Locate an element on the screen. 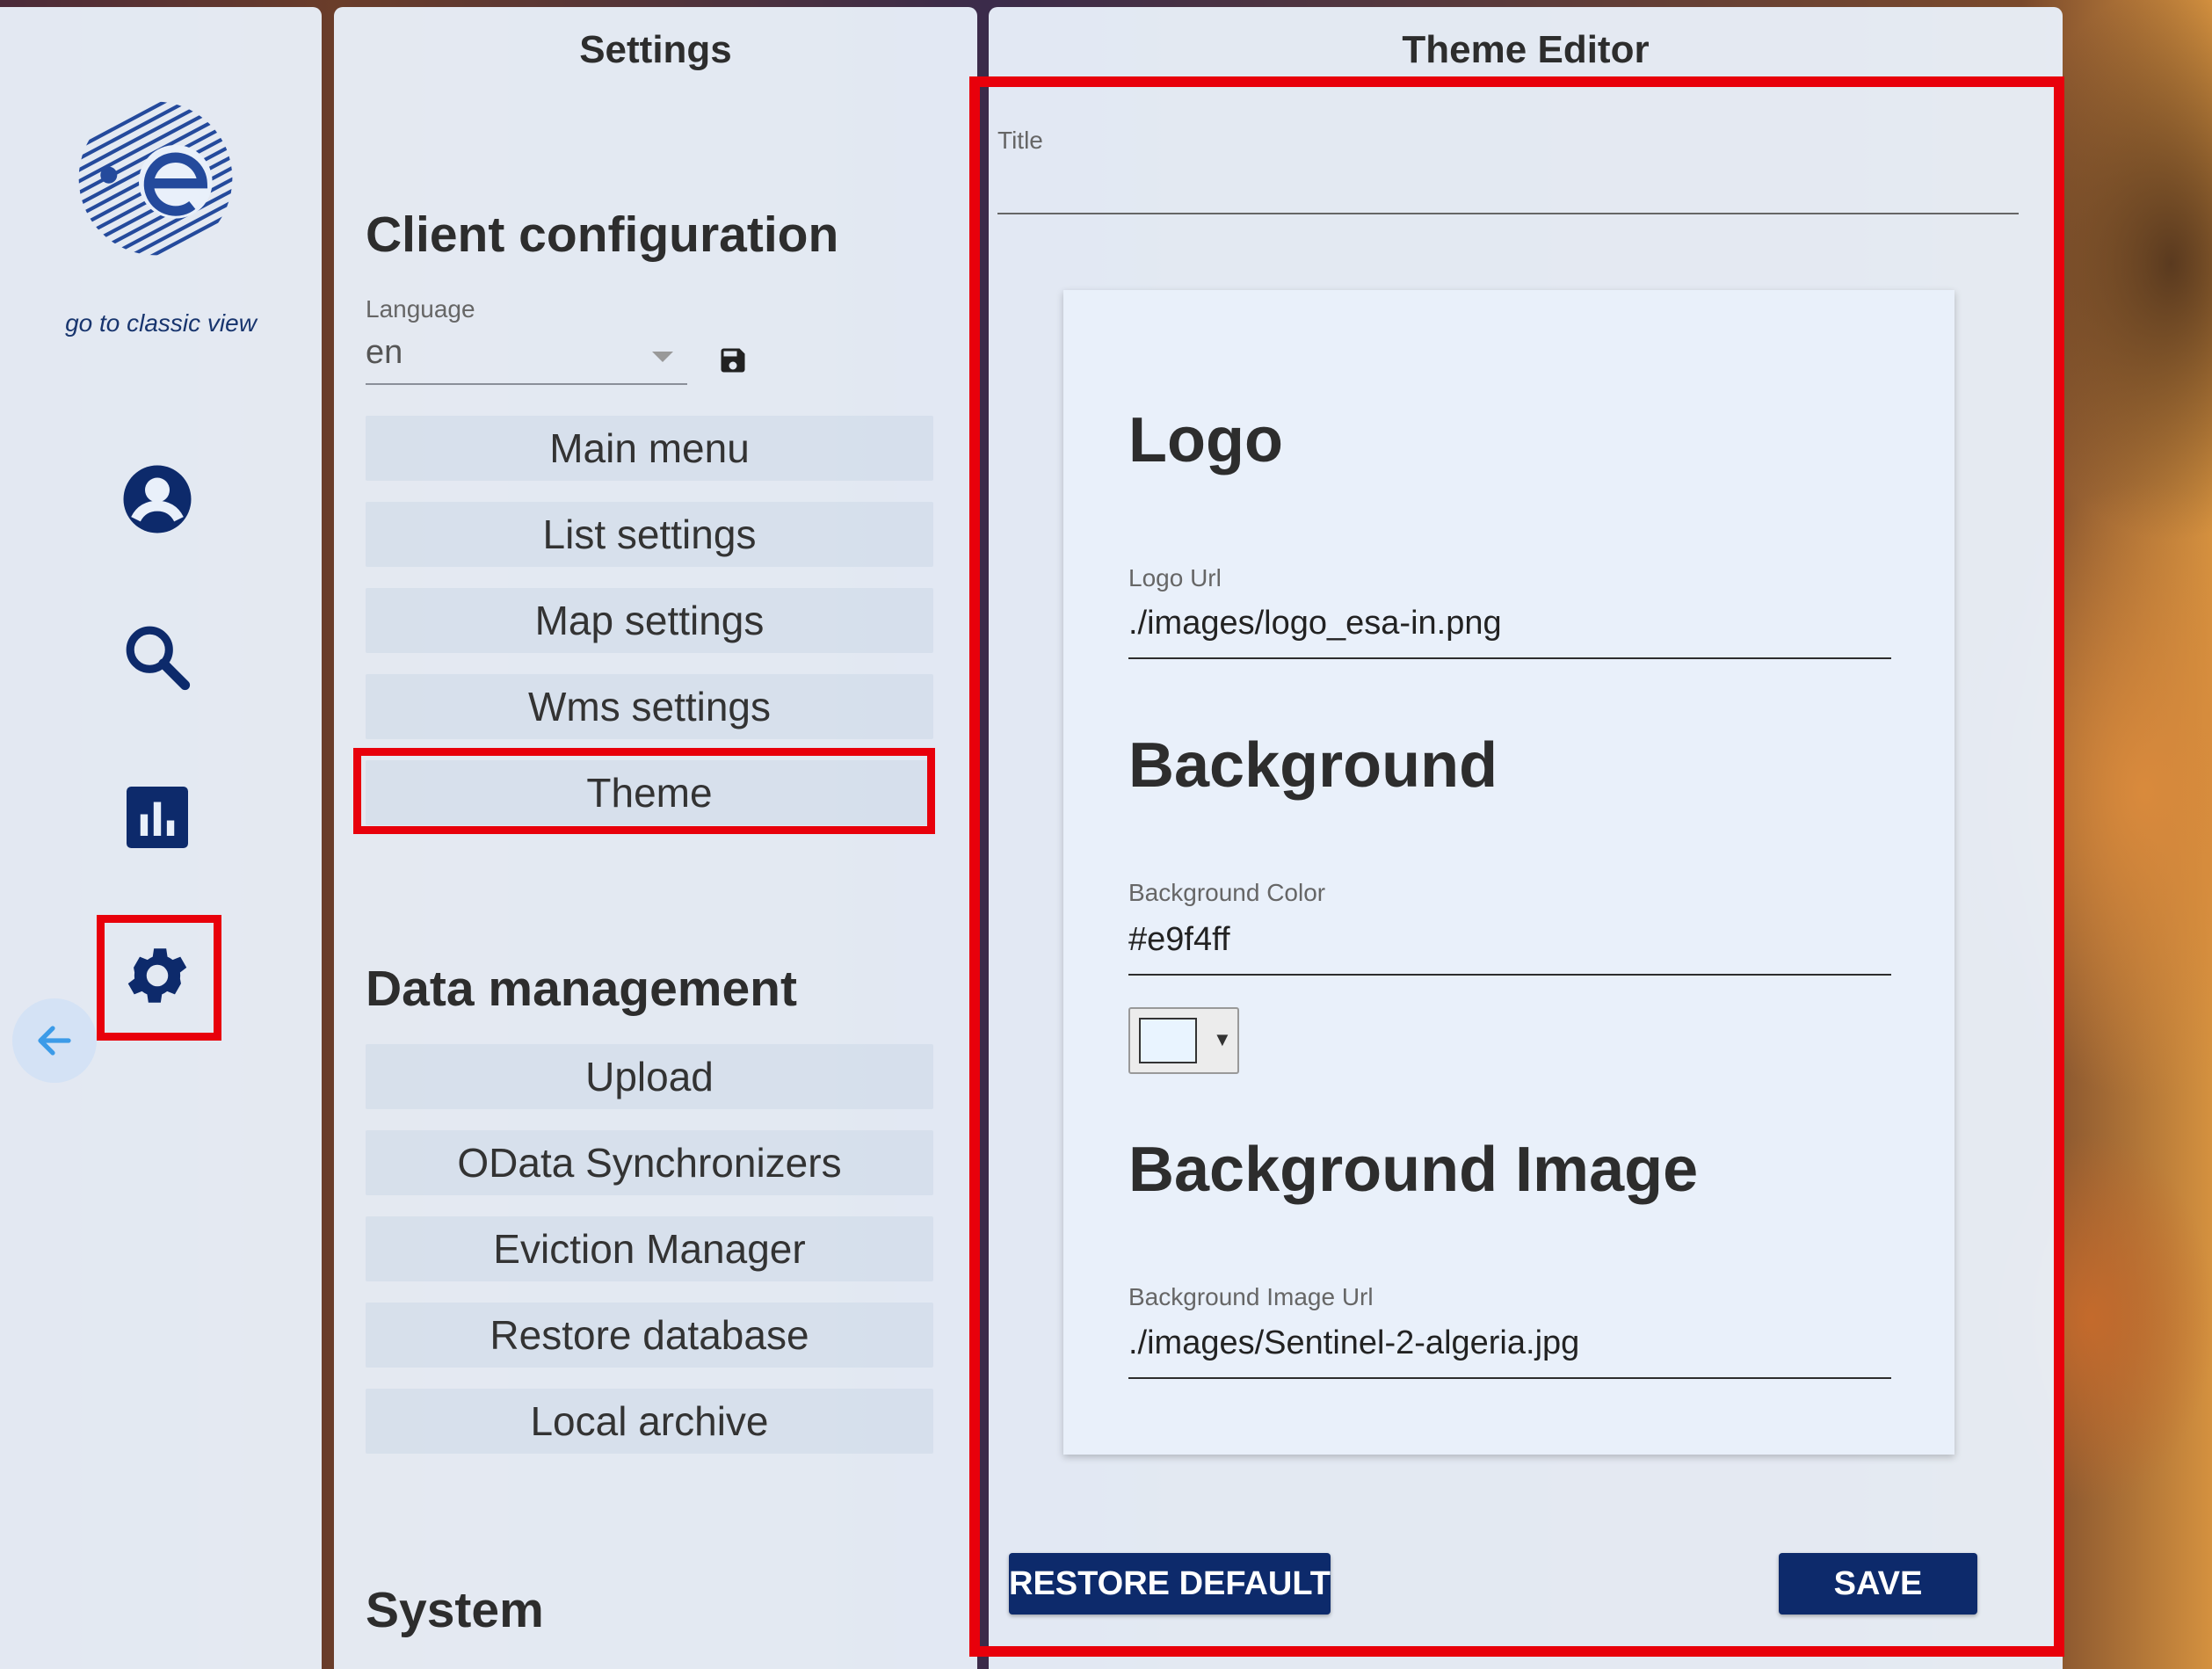 This screenshot has height=1669, width=2212. settings-title: Settings is located at coordinates (656, 50).